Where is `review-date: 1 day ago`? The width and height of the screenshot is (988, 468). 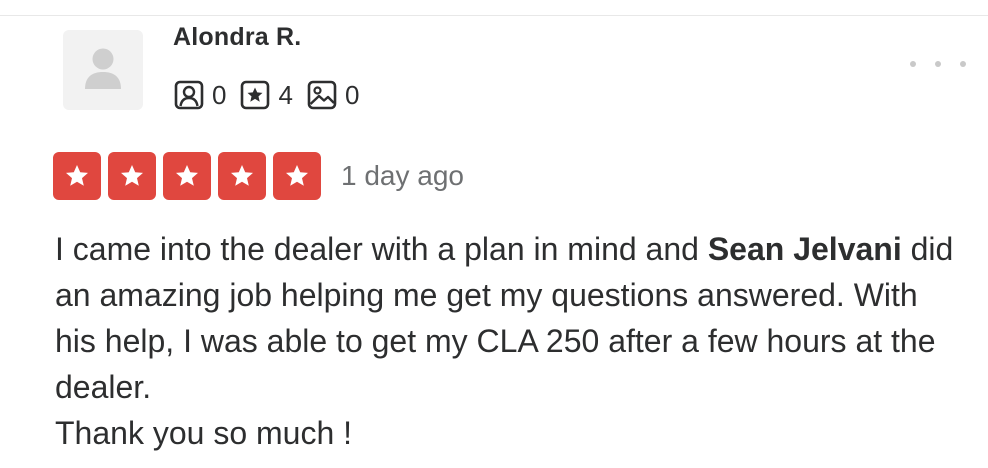
review-date: 1 day ago is located at coordinates (402, 175).